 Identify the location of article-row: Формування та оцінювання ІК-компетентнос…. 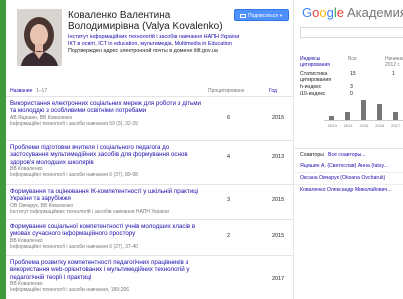
(149, 202).